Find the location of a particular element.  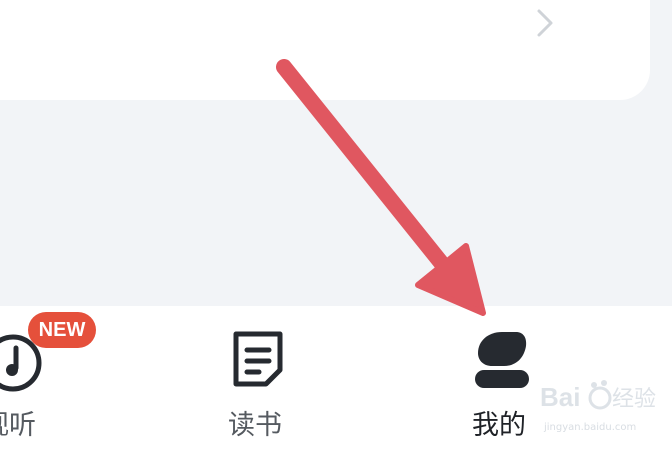

tab-read: 读书 is located at coordinates (260, 379).